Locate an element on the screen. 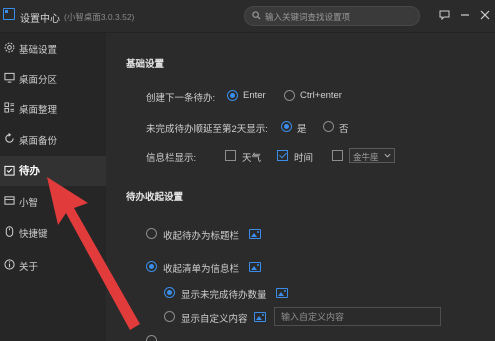  option-show-pending-count-label: 显示未完成待办数量 is located at coordinates (224, 295).